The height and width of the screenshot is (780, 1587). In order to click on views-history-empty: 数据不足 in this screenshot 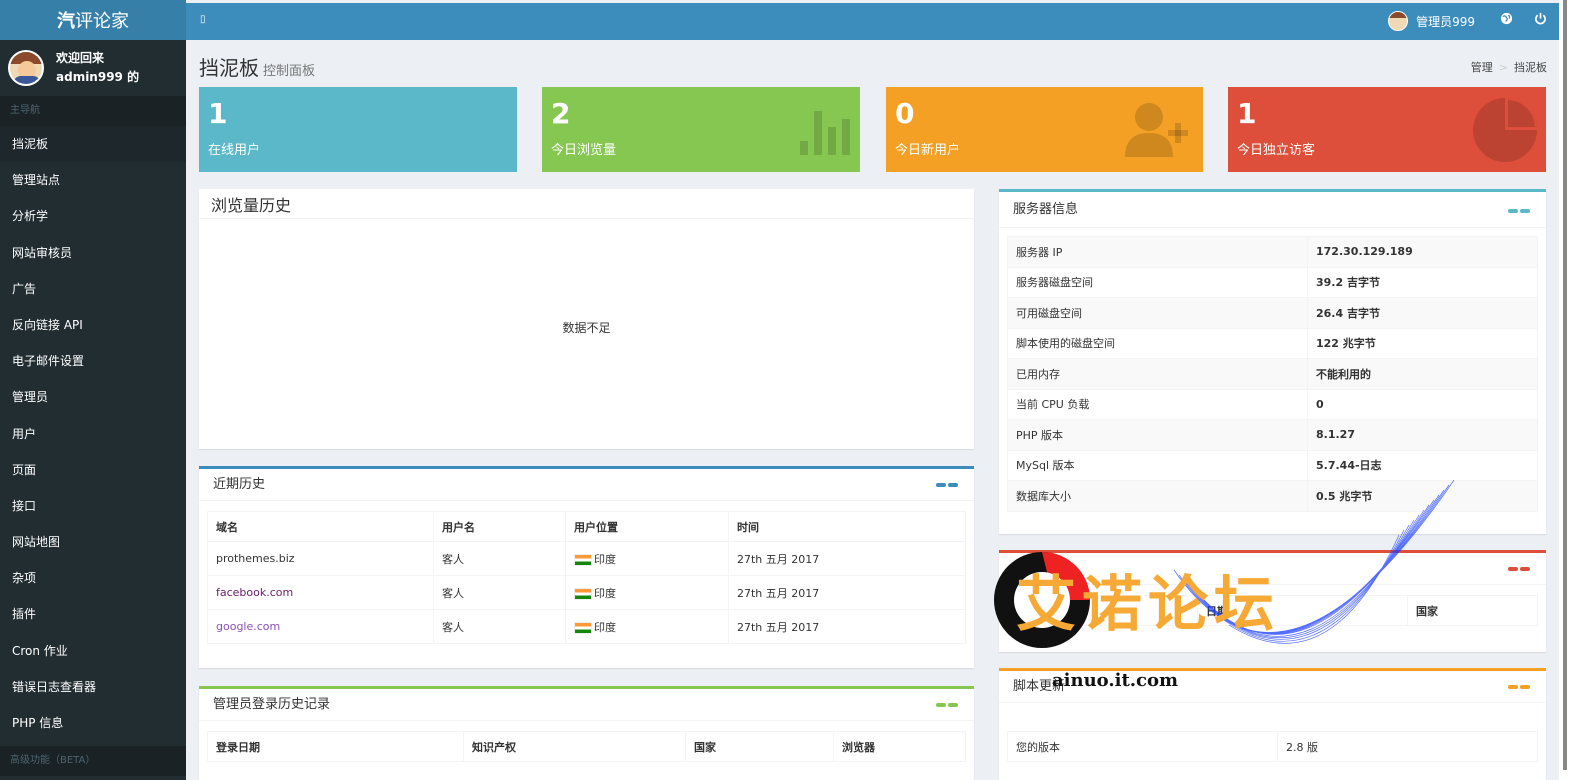, I will do `click(586, 328)`.